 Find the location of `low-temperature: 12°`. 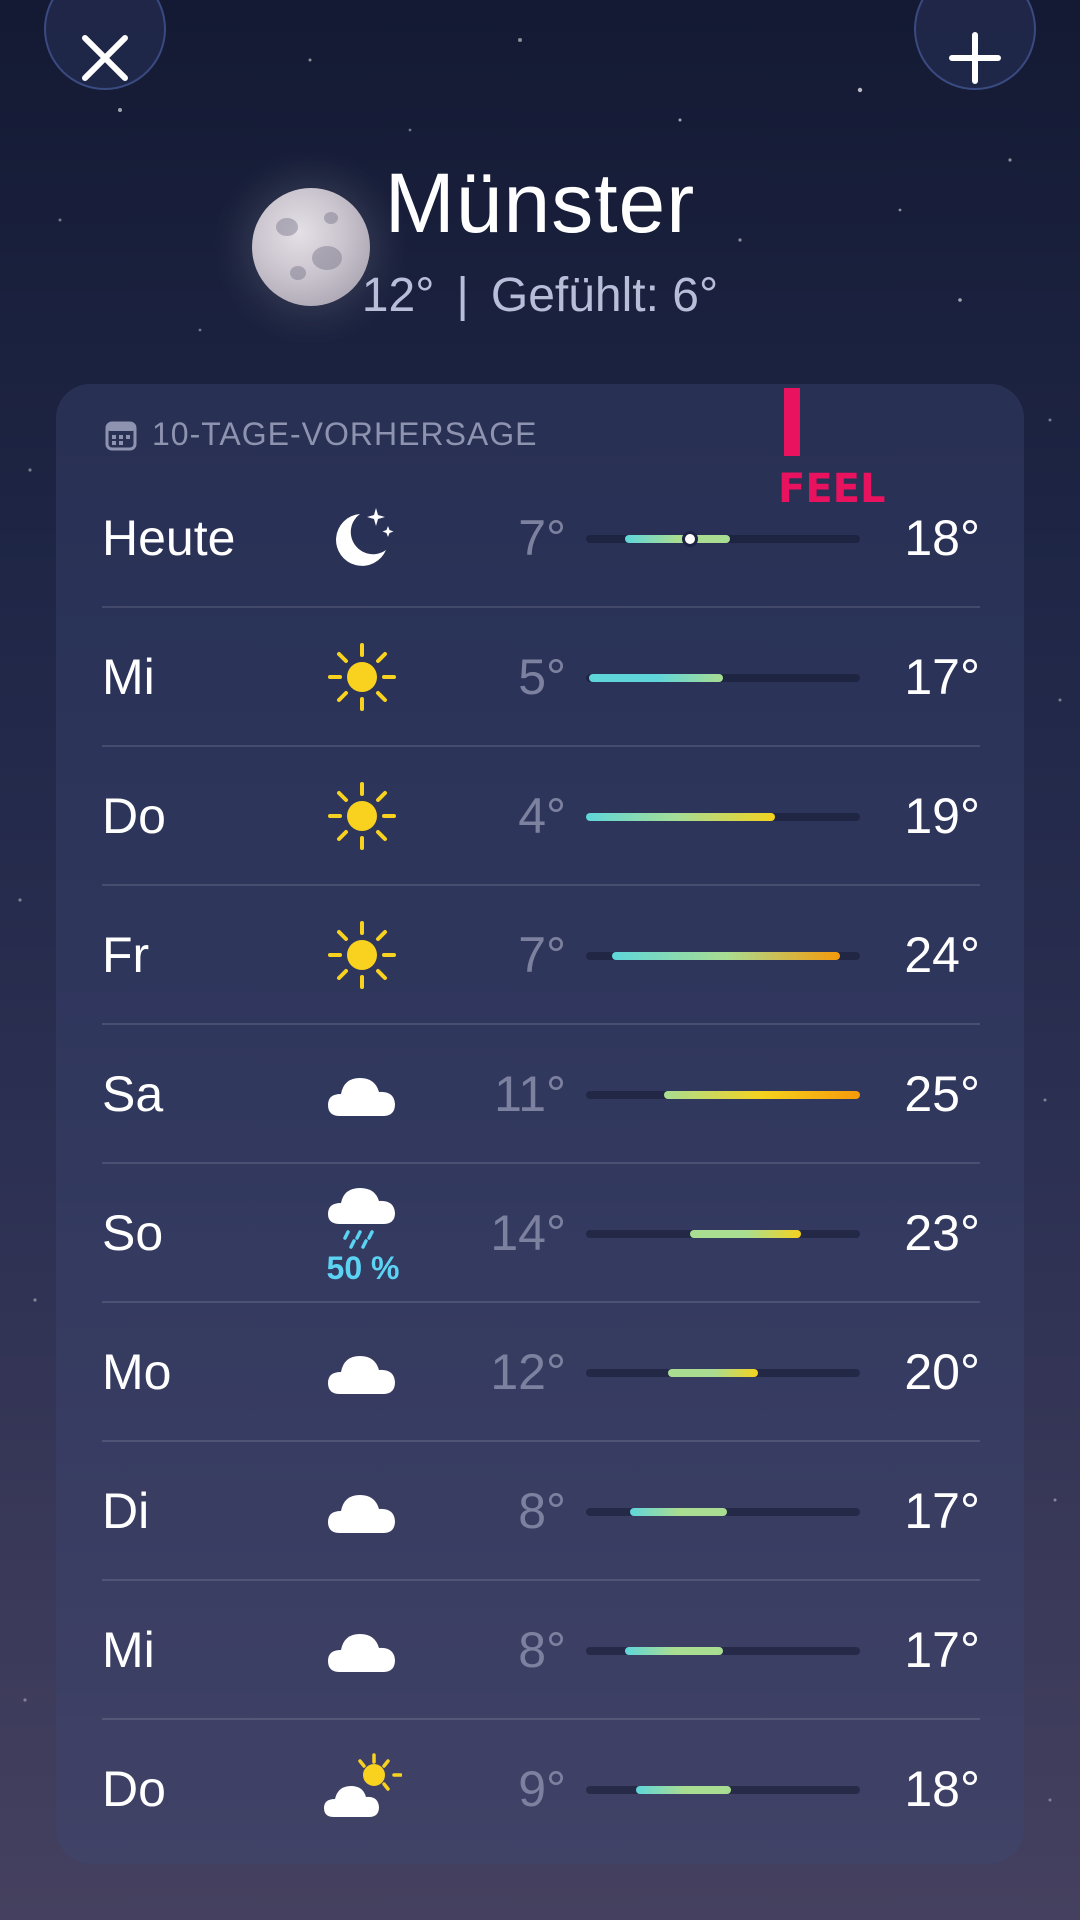

low-temperature: 12° is located at coordinates (528, 1372).